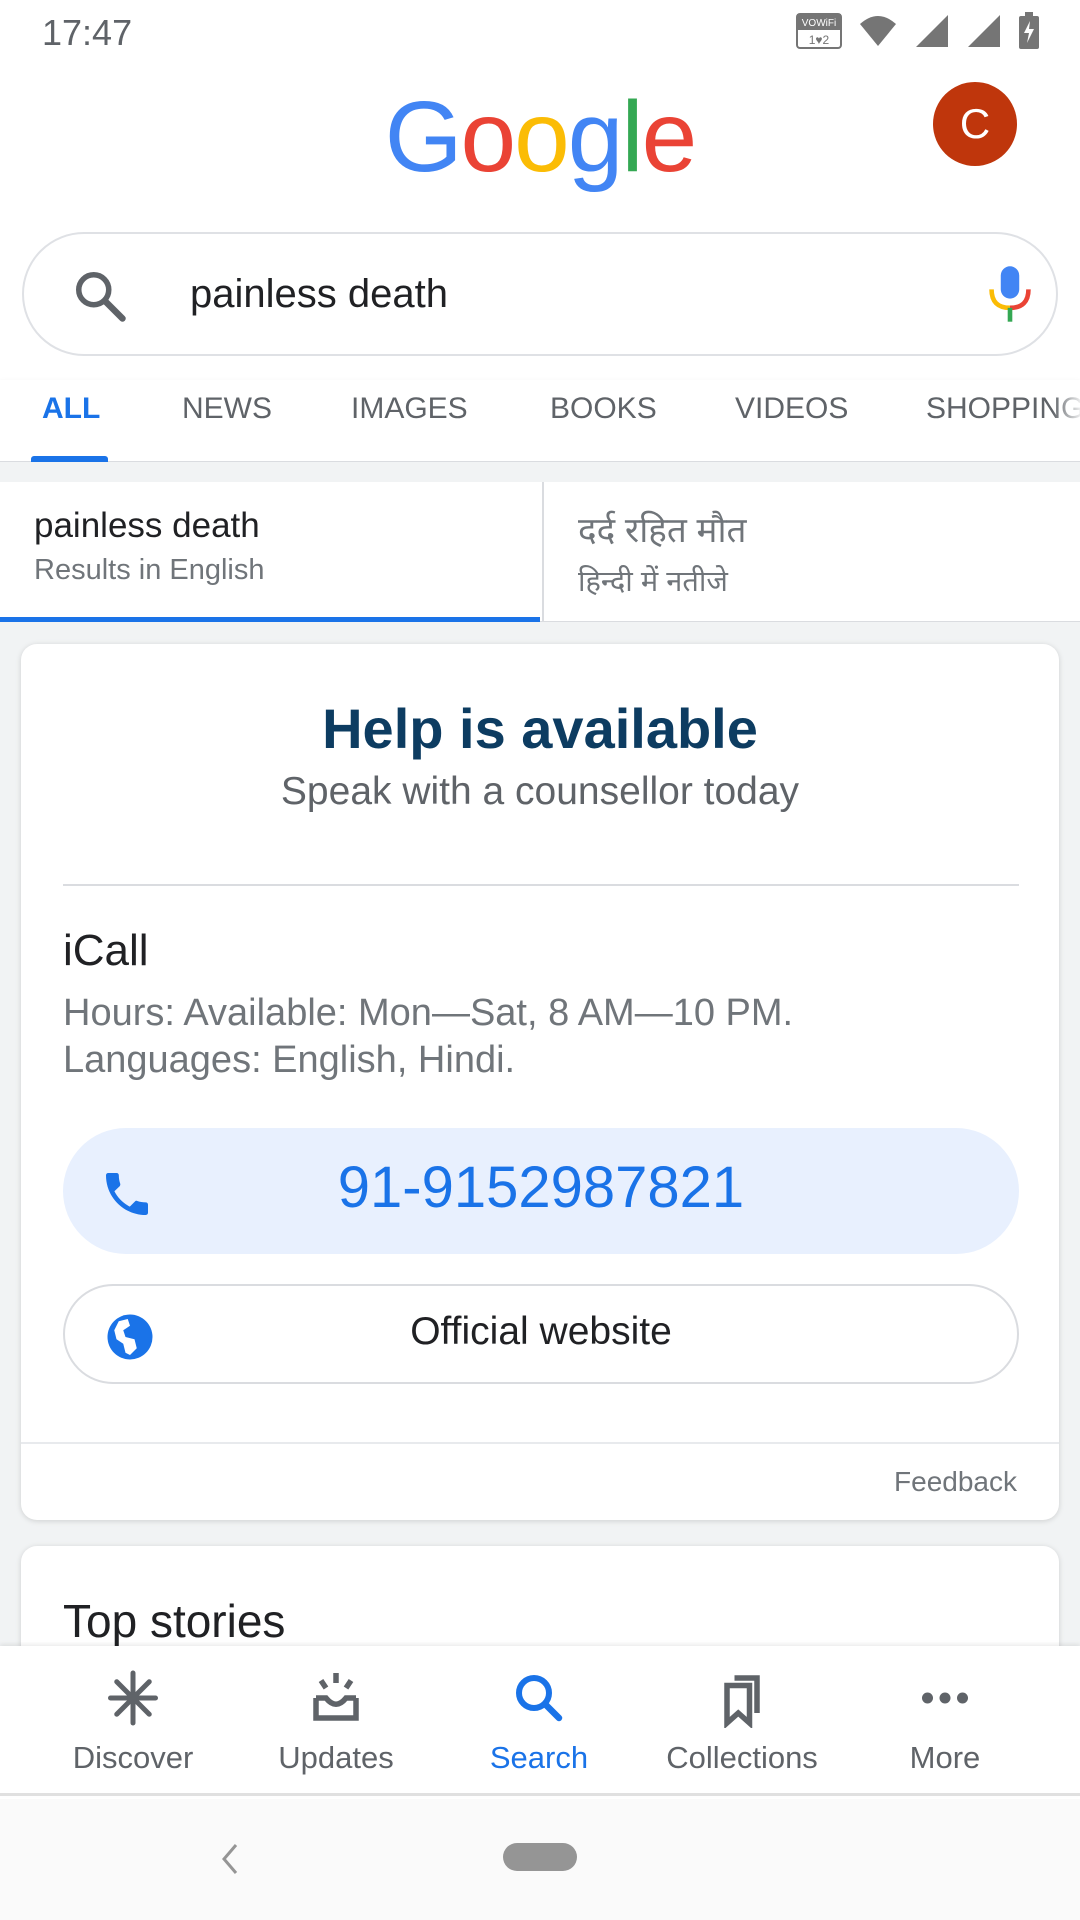 This screenshot has width=1080, height=1920. What do you see at coordinates (945, 1698) in the screenshot?
I see `more-dots-icon` at bounding box center [945, 1698].